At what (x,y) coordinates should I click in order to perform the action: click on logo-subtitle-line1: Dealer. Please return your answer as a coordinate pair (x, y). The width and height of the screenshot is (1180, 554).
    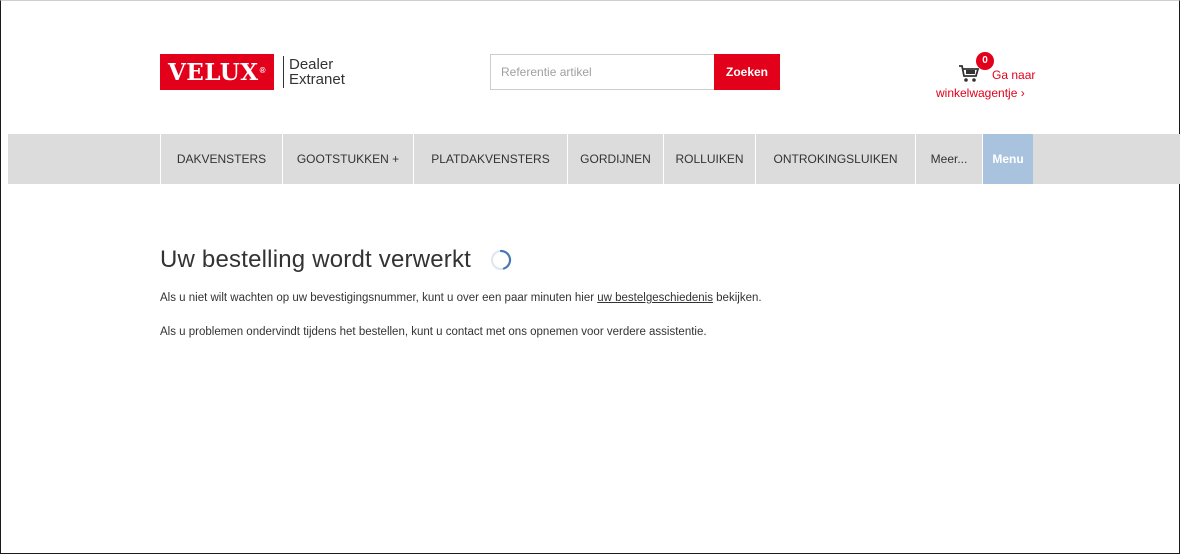
    Looking at the image, I should click on (311, 64).